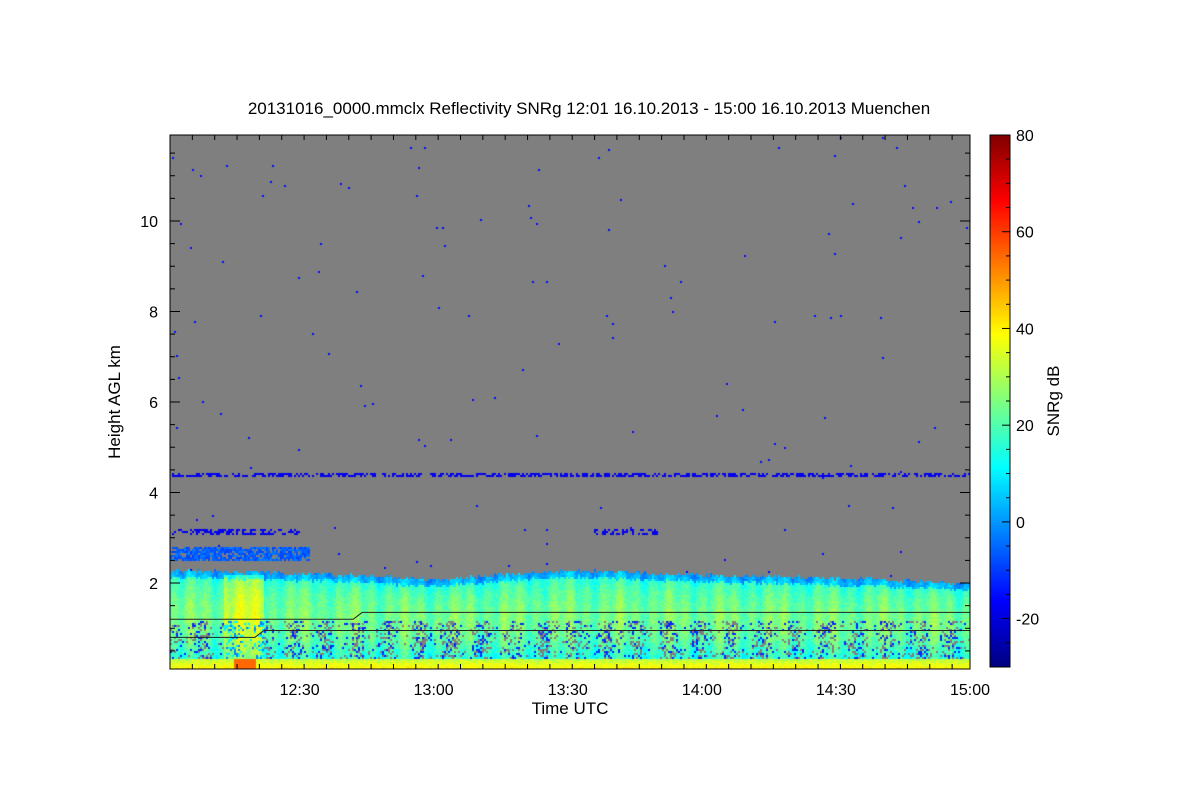 The image size is (1200, 800). Describe the element at coordinates (153, 312) in the screenshot. I see `y-tick-label: 8` at that location.